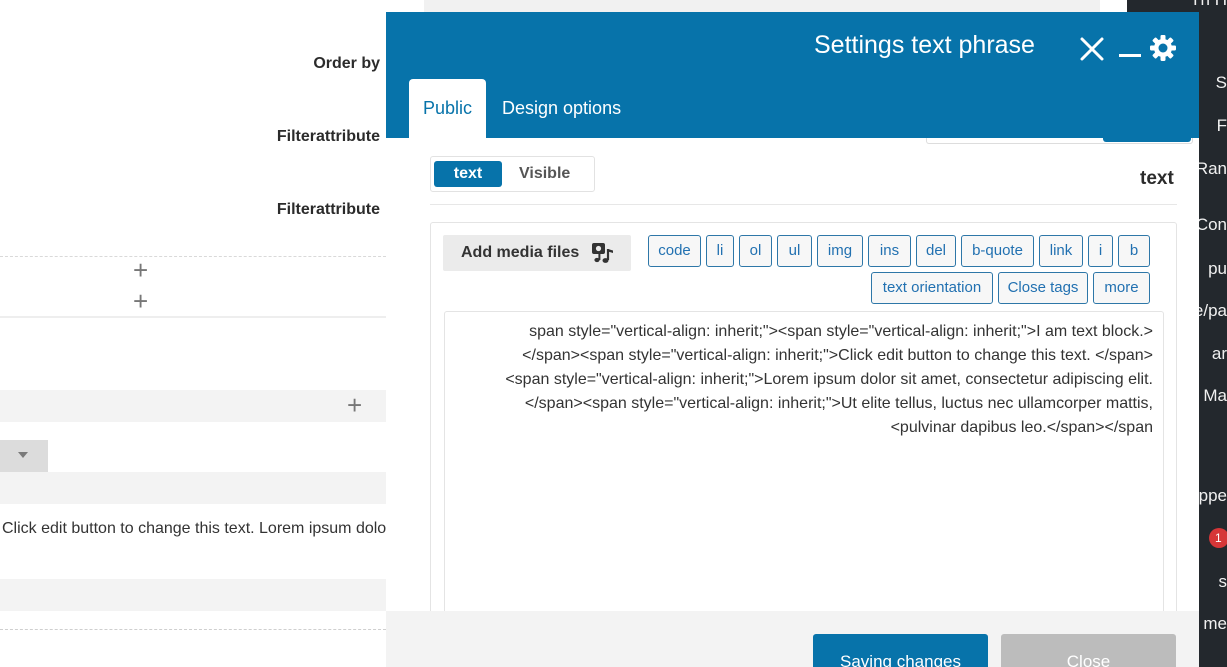  What do you see at coordinates (602, 253) in the screenshot?
I see `media-icon` at bounding box center [602, 253].